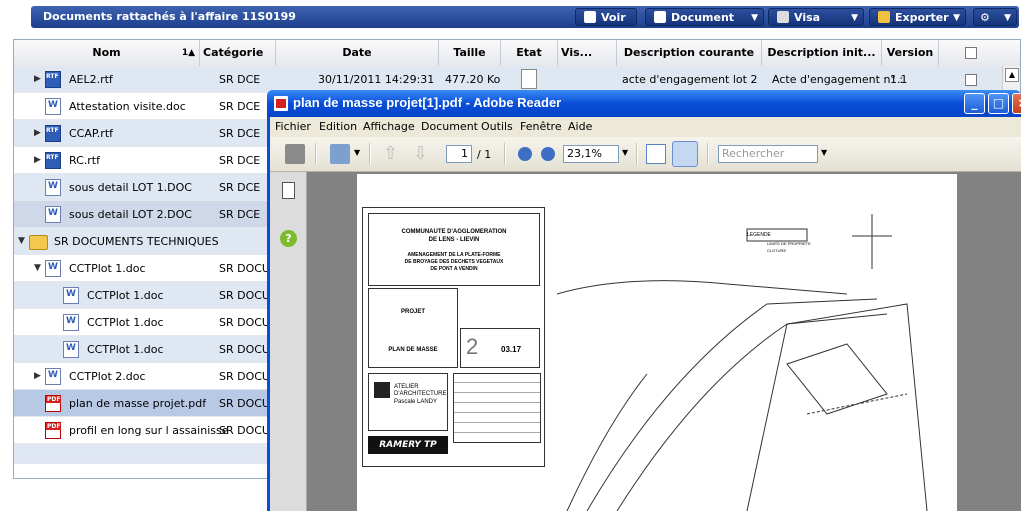 The image size is (1021, 511). What do you see at coordinates (768, 154) in the screenshot?
I see `search-input: Rechercher` at bounding box center [768, 154].